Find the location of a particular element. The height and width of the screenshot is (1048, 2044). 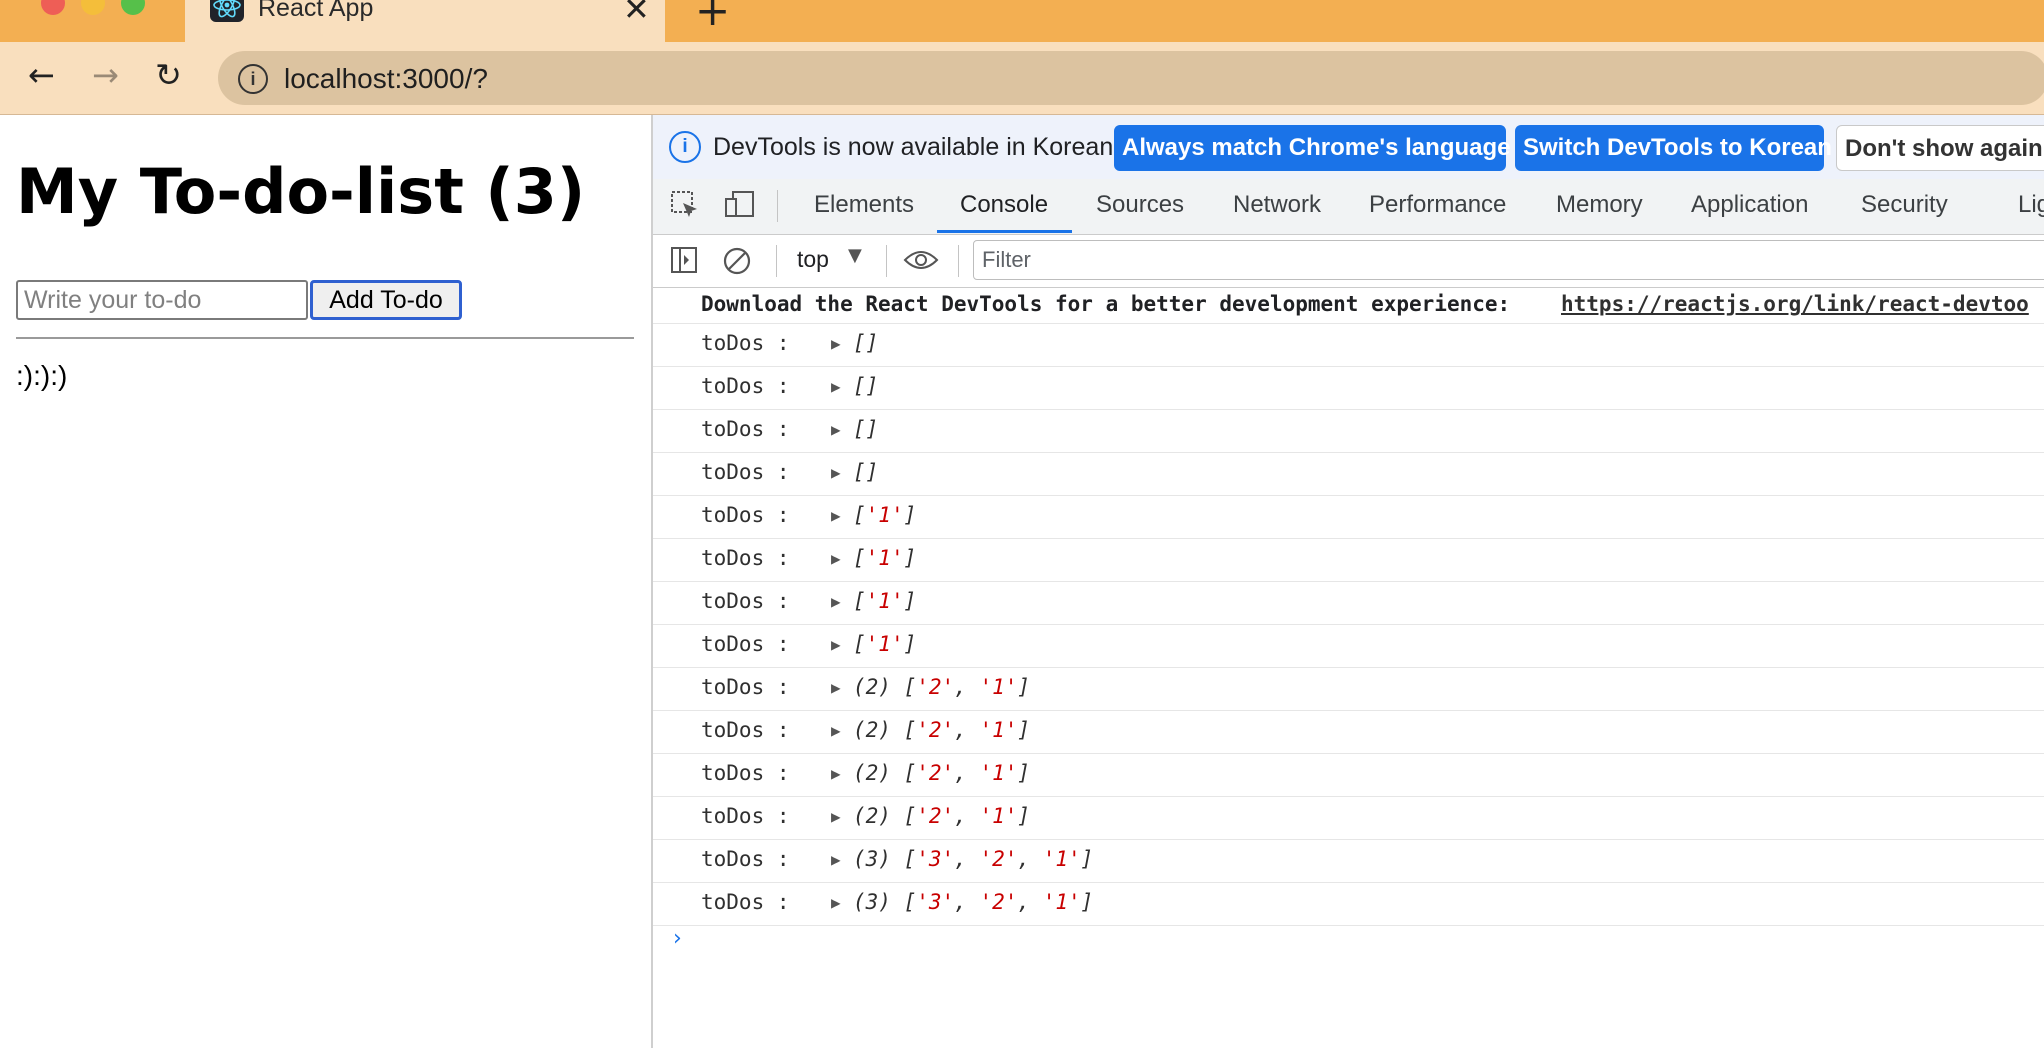

inspect-element-icon is located at coordinates (685, 207).